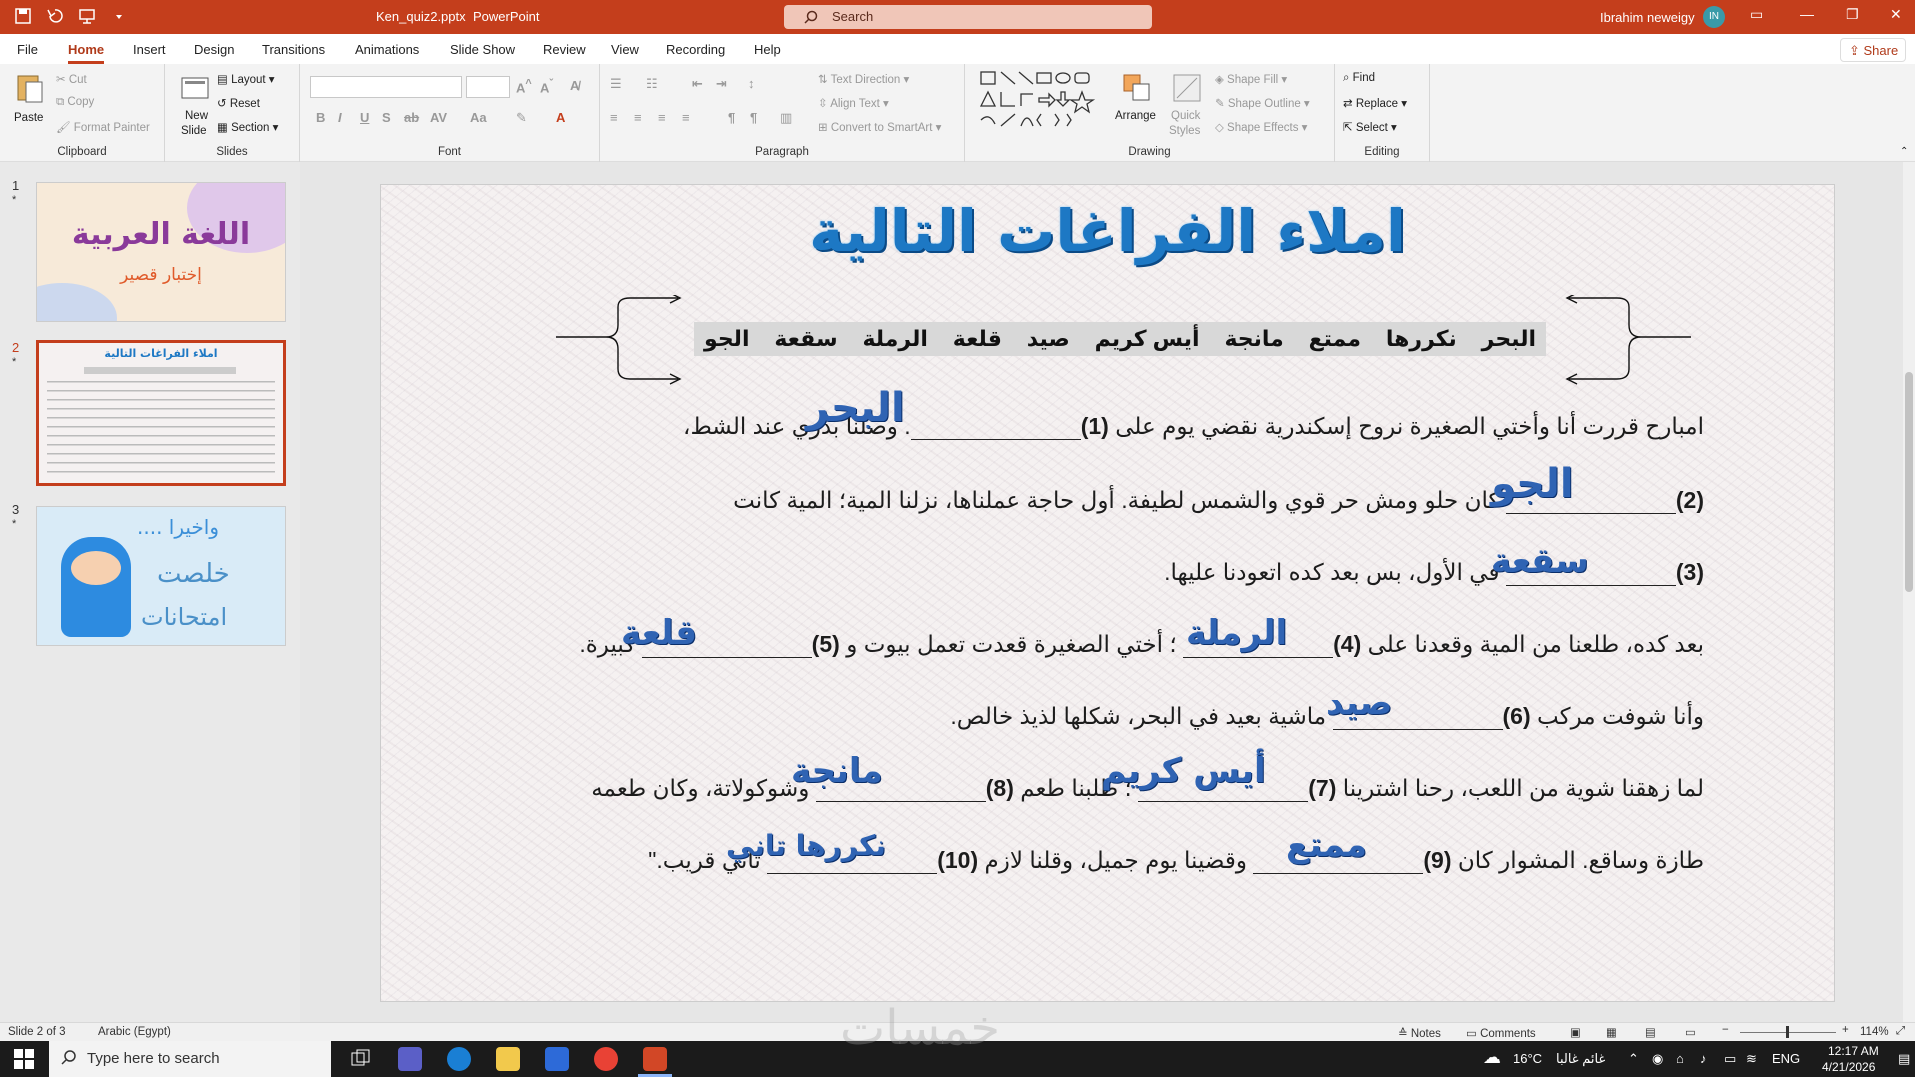 The width and height of the screenshot is (1915, 1077). What do you see at coordinates (23, 16) in the screenshot?
I see `autosave-icon` at bounding box center [23, 16].